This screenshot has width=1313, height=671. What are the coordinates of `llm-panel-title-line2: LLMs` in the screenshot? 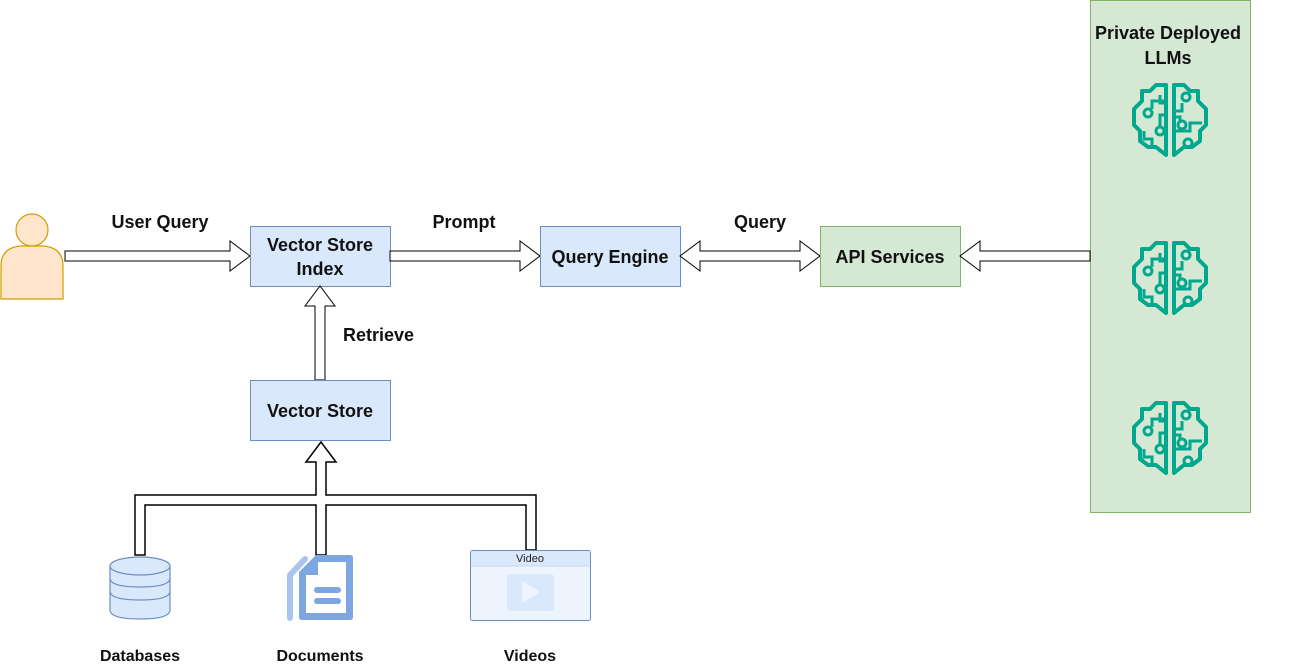 It's located at (1168, 58).